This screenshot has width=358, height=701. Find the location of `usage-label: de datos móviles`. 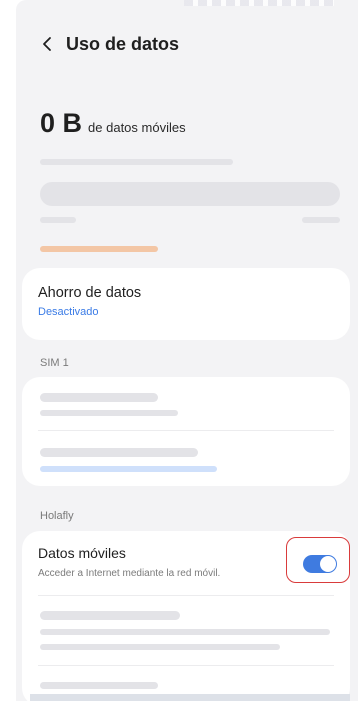

usage-label: de datos móviles is located at coordinates (137, 127).